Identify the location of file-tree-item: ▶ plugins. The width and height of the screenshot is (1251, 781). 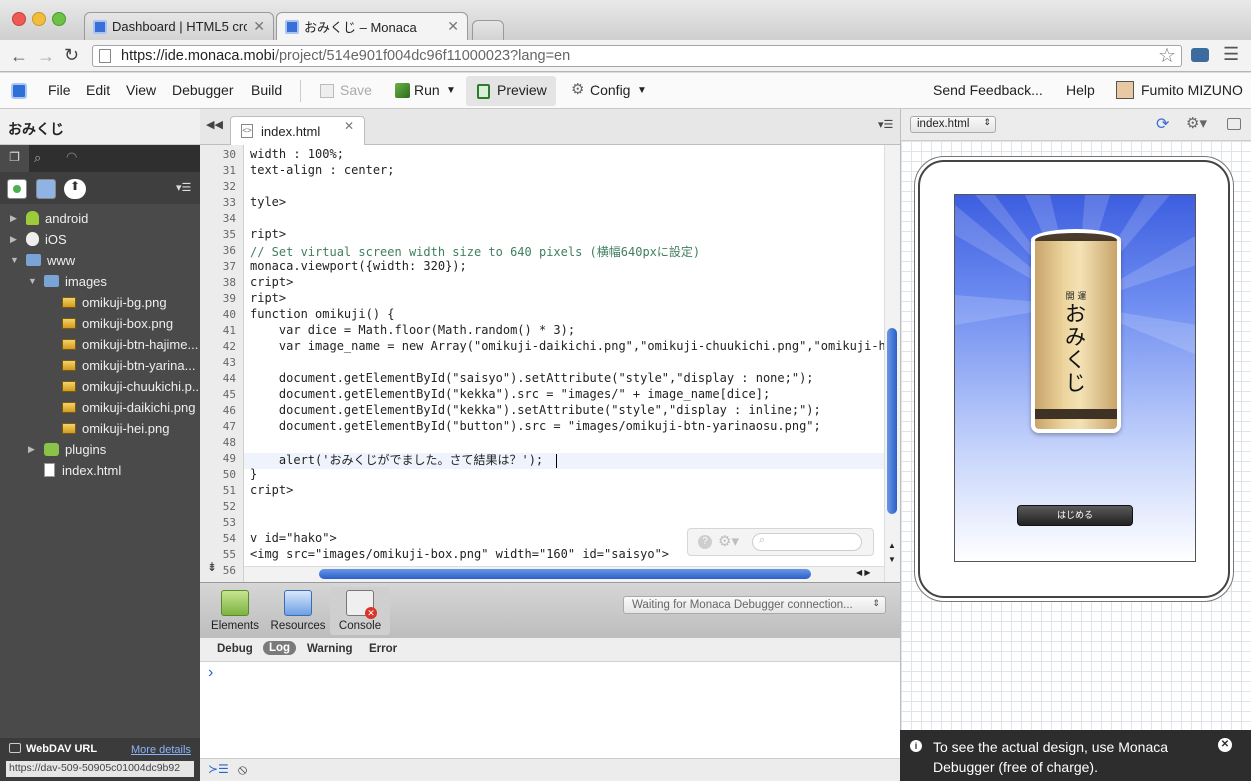
(67, 449).